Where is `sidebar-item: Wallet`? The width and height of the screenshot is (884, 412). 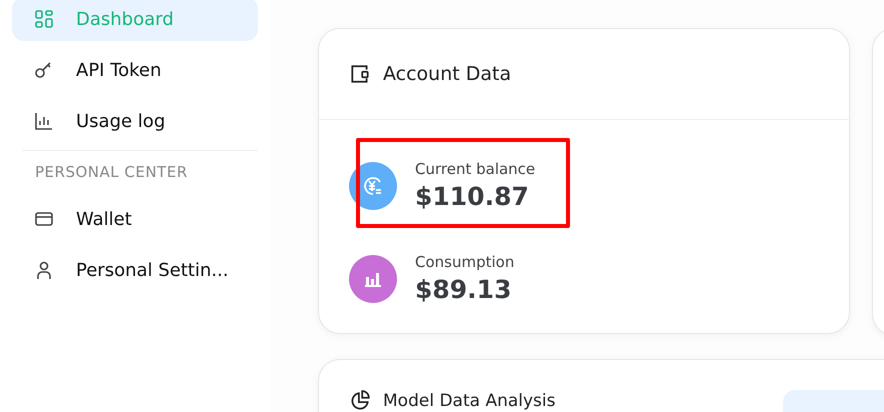 sidebar-item: Wallet is located at coordinates (135, 219).